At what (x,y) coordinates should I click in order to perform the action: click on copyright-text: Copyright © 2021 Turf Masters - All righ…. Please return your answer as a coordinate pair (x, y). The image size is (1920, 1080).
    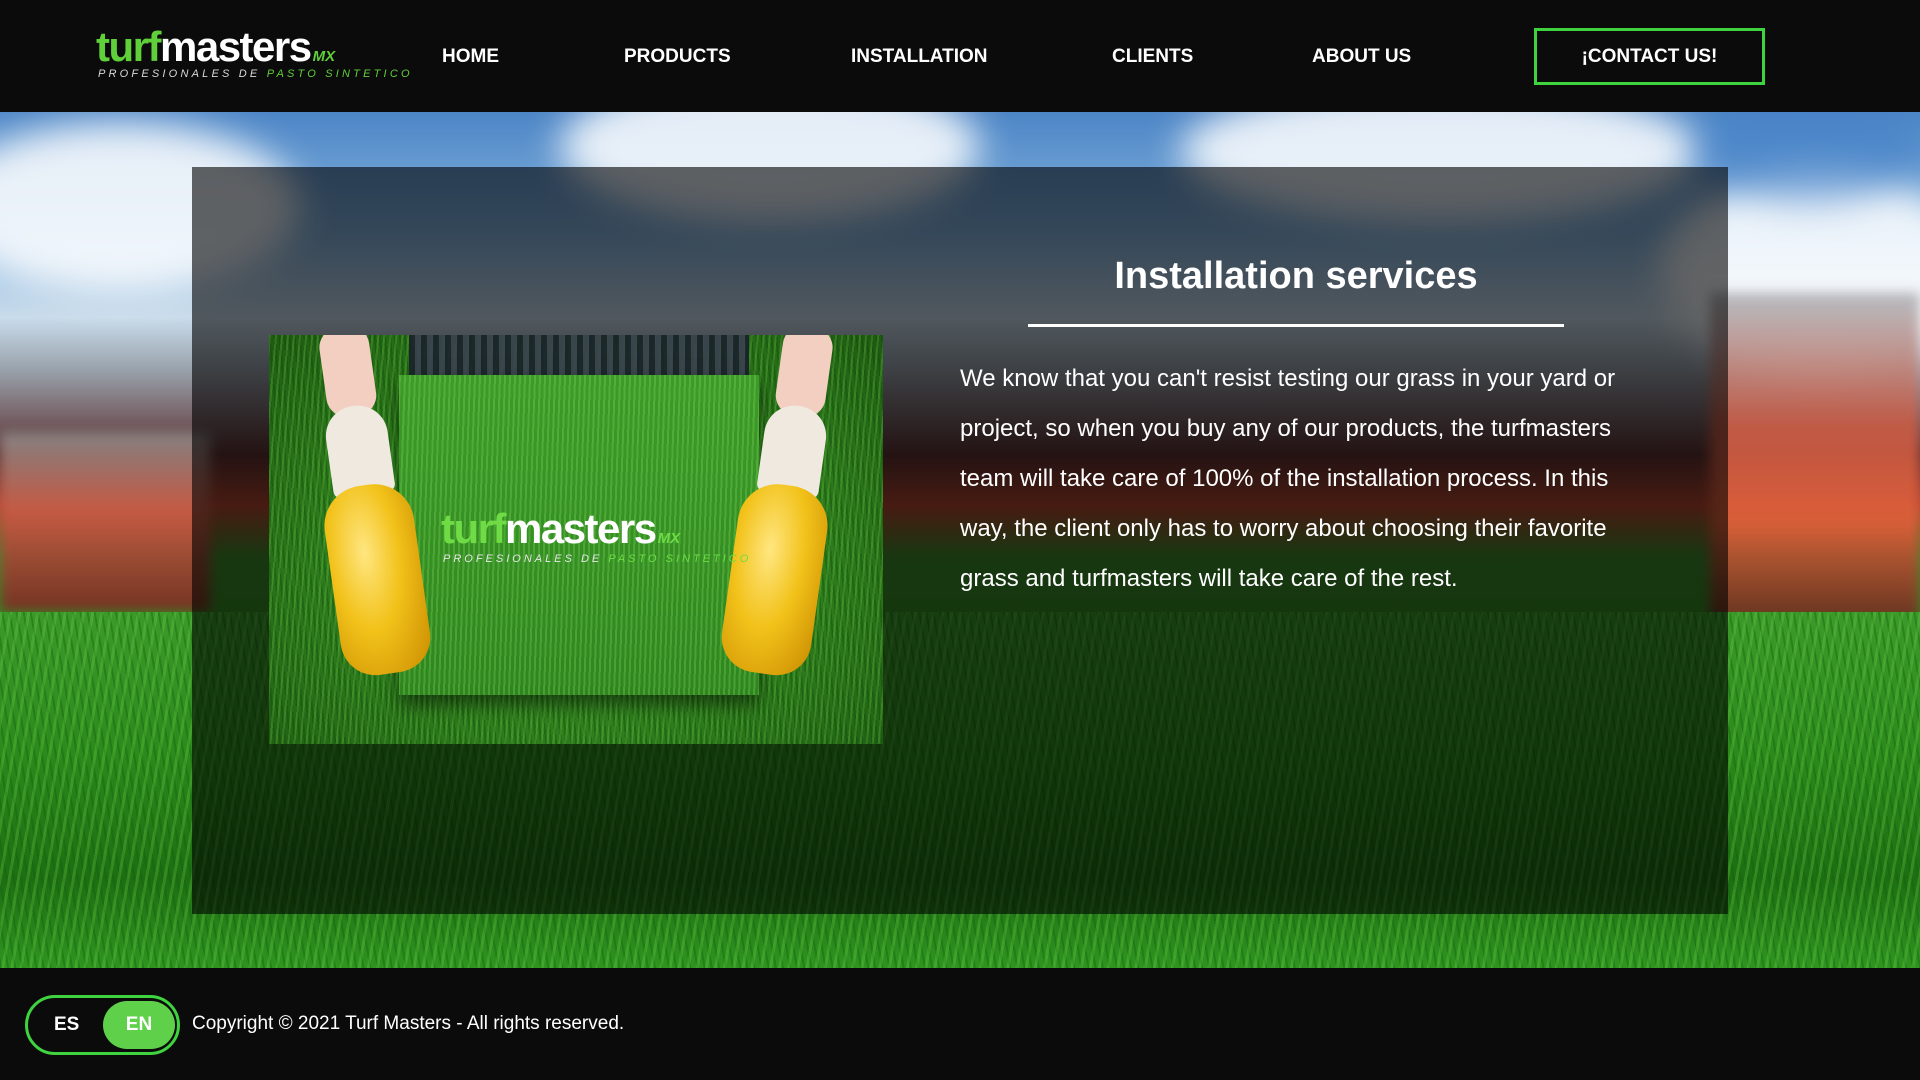
    Looking at the image, I should click on (408, 1023).